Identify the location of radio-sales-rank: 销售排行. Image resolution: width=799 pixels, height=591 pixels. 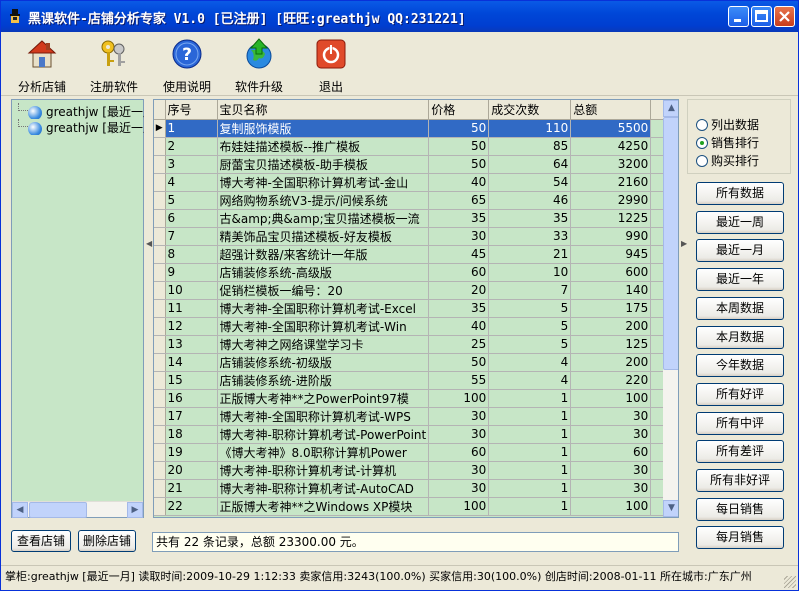
(727, 142).